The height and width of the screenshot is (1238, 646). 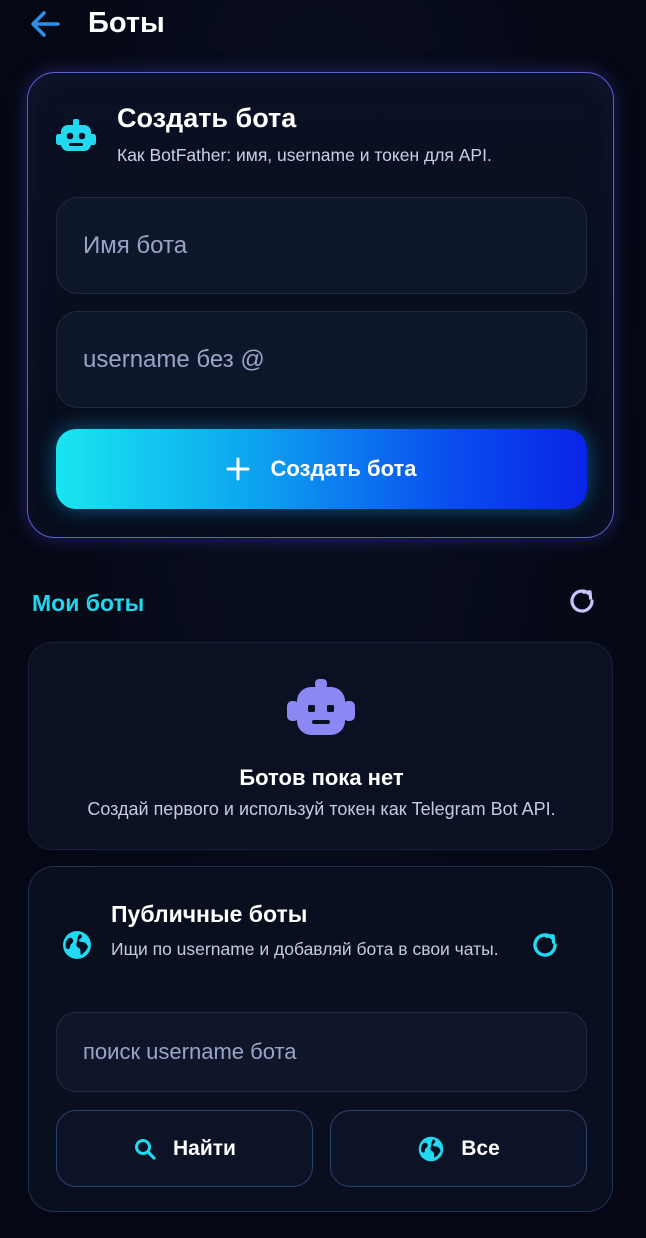 I want to click on create-bot-title: Создать бота, so click(x=207, y=118).